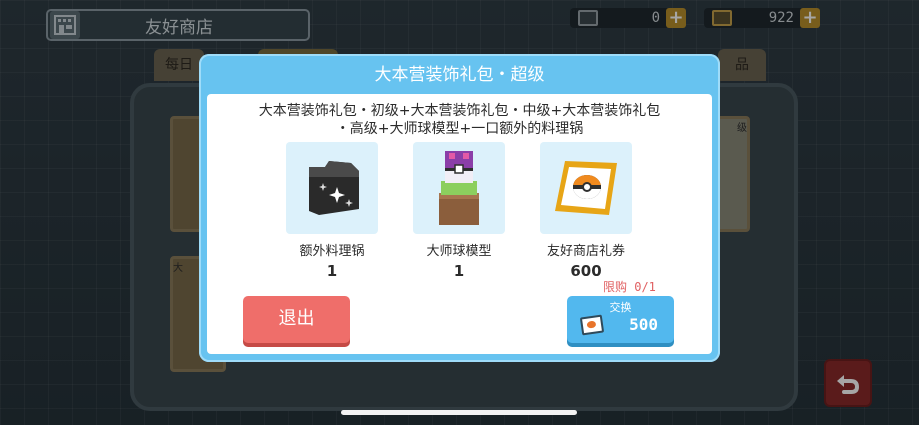 The width and height of the screenshot is (919, 425). I want to click on shop-ticket-icon, so click(586, 188).